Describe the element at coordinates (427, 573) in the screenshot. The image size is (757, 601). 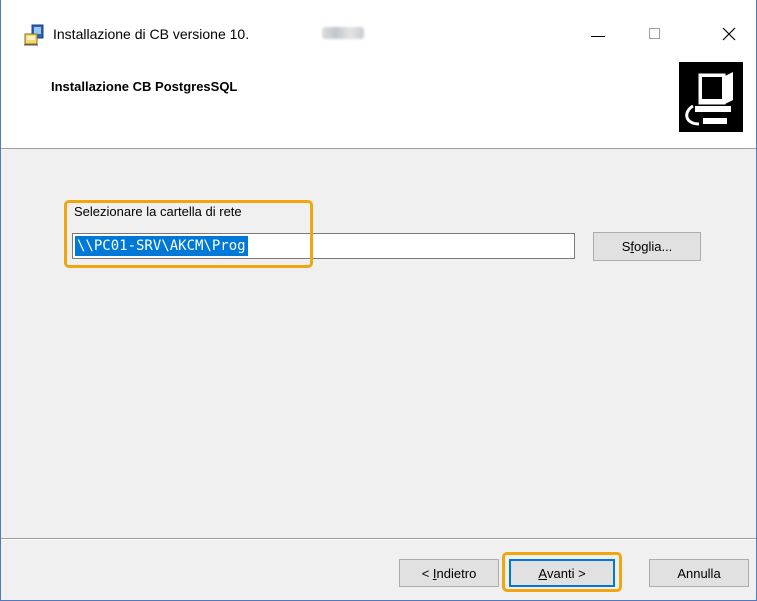
I see `back-label-prefix: <` at that location.